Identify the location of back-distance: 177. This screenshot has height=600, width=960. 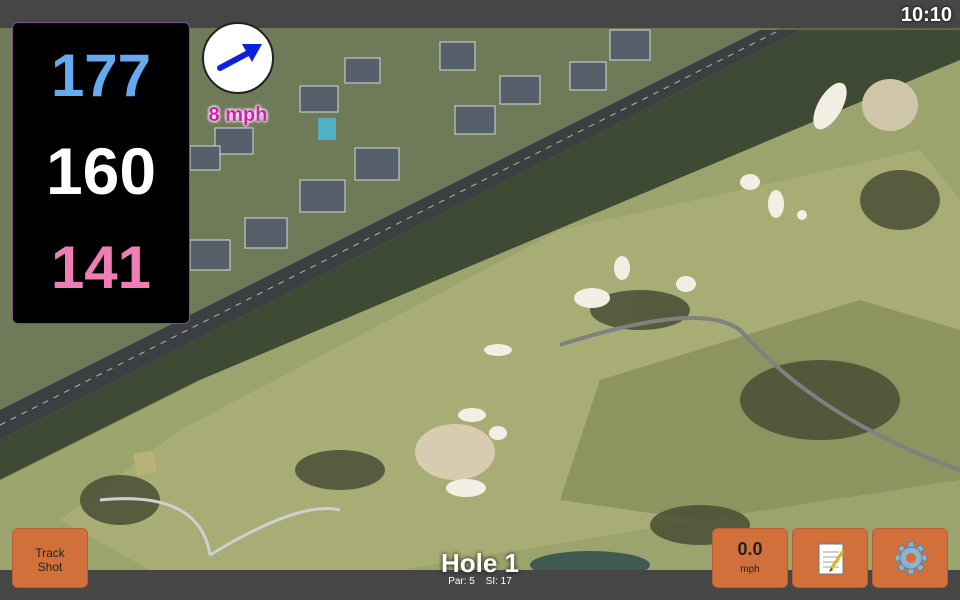
(101, 75).